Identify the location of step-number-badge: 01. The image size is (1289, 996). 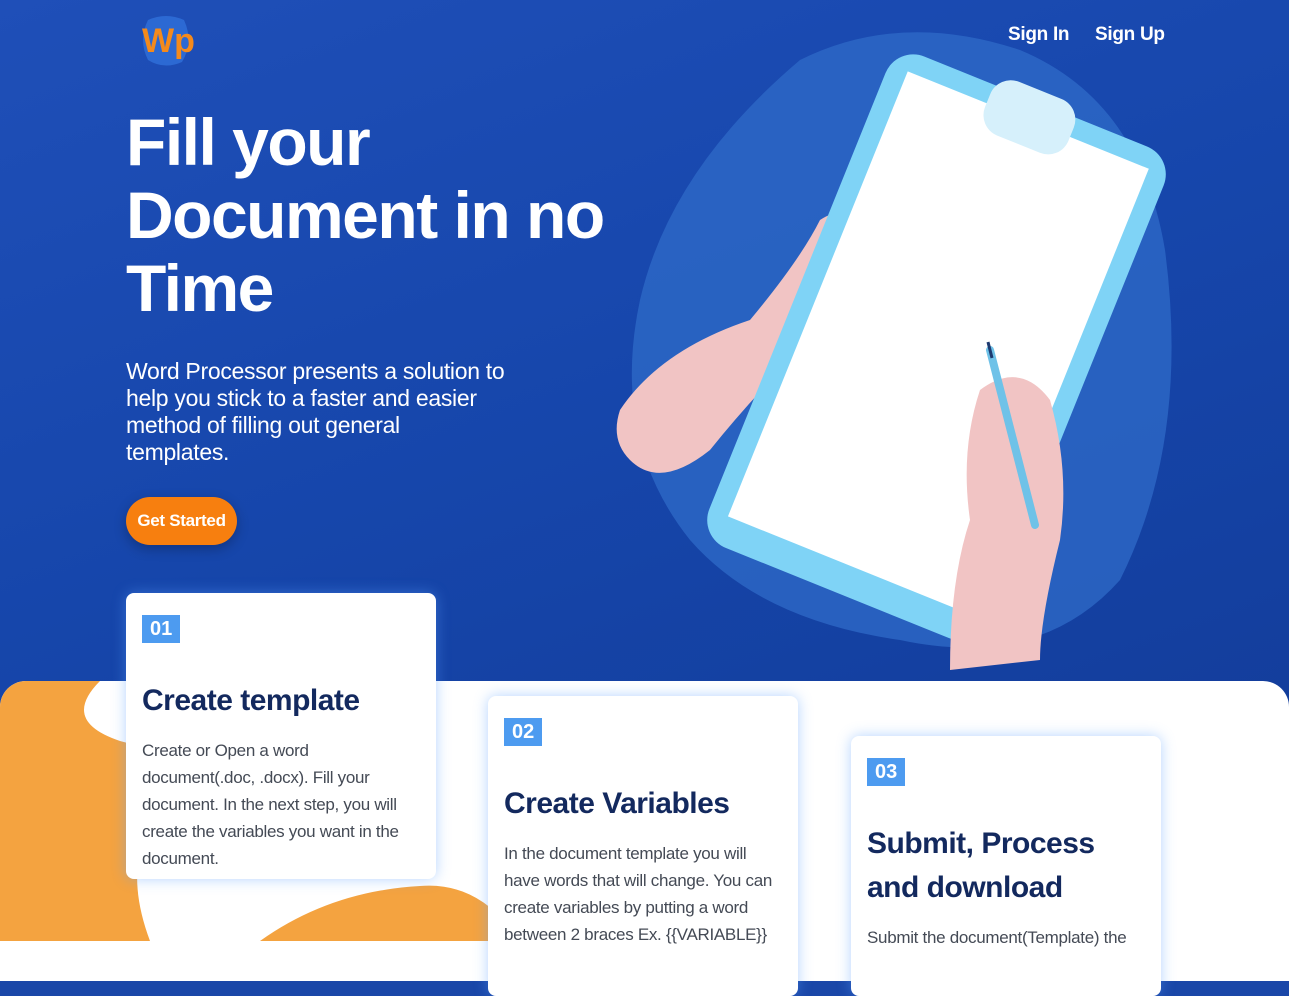
(161, 629).